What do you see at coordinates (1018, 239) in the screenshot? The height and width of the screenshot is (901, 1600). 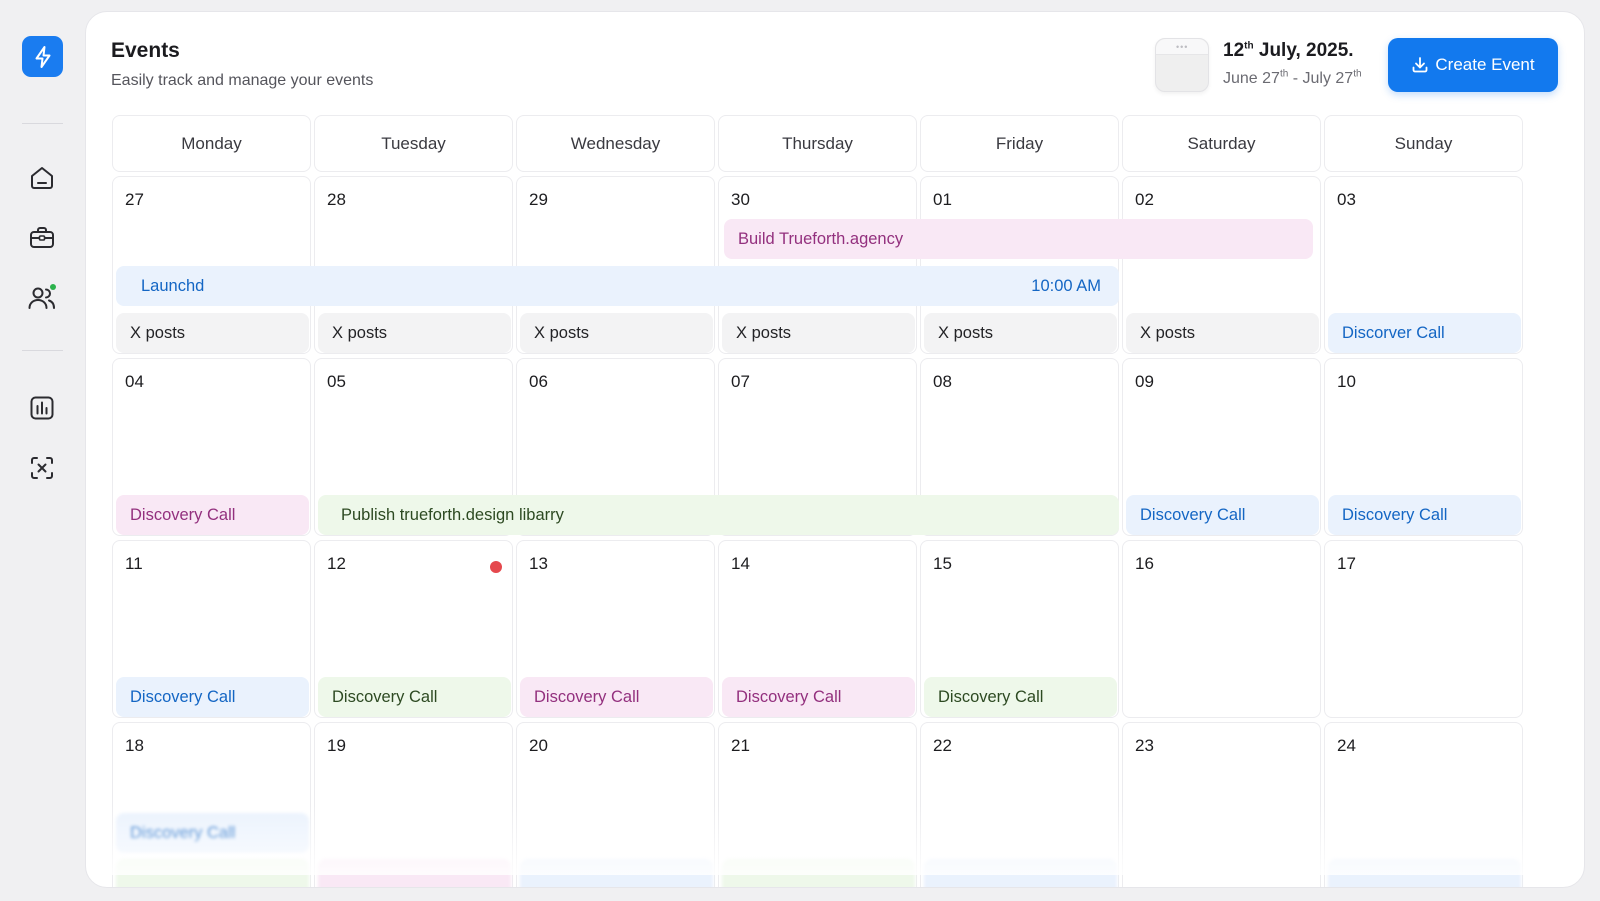 I see `event-build-trueforth: Build Trueforth.agency` at bounding box center [1018, 239].